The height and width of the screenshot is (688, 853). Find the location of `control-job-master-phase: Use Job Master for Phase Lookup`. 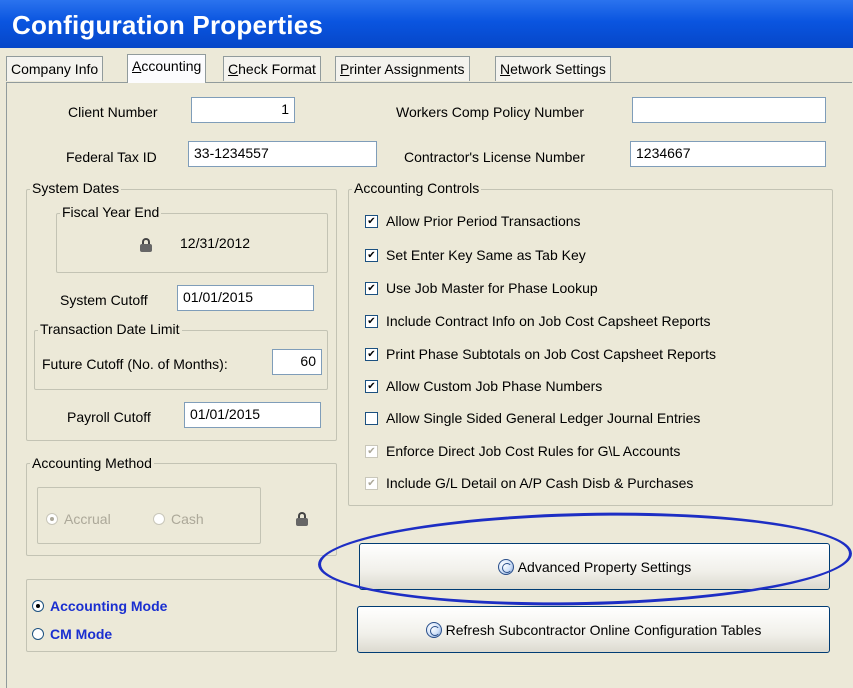

control-job-master-phase: Use Job Master for Phase Lookup is located at coordinates (481, 288).